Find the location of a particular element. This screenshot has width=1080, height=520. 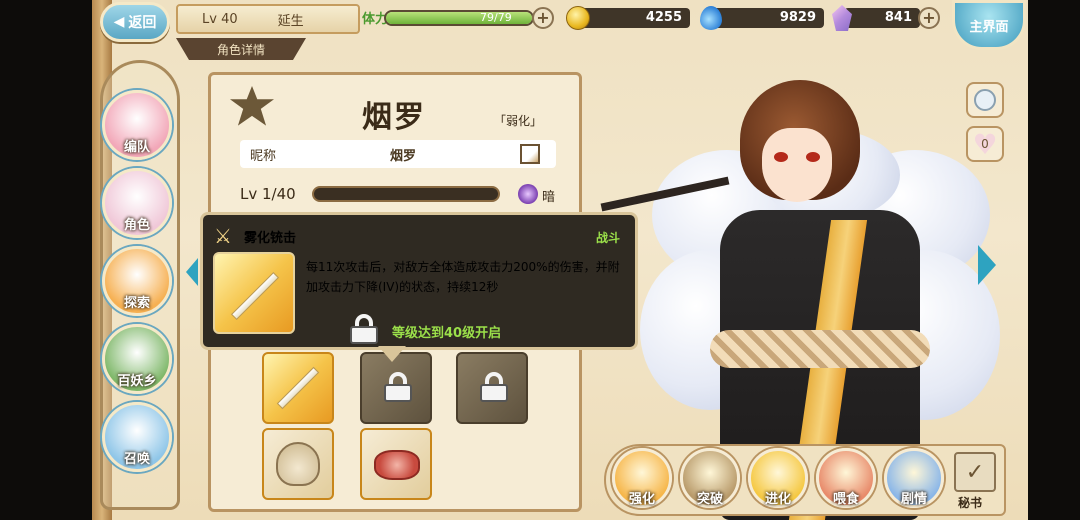

action-label: 喂食 is located at coordinates (845, 499).